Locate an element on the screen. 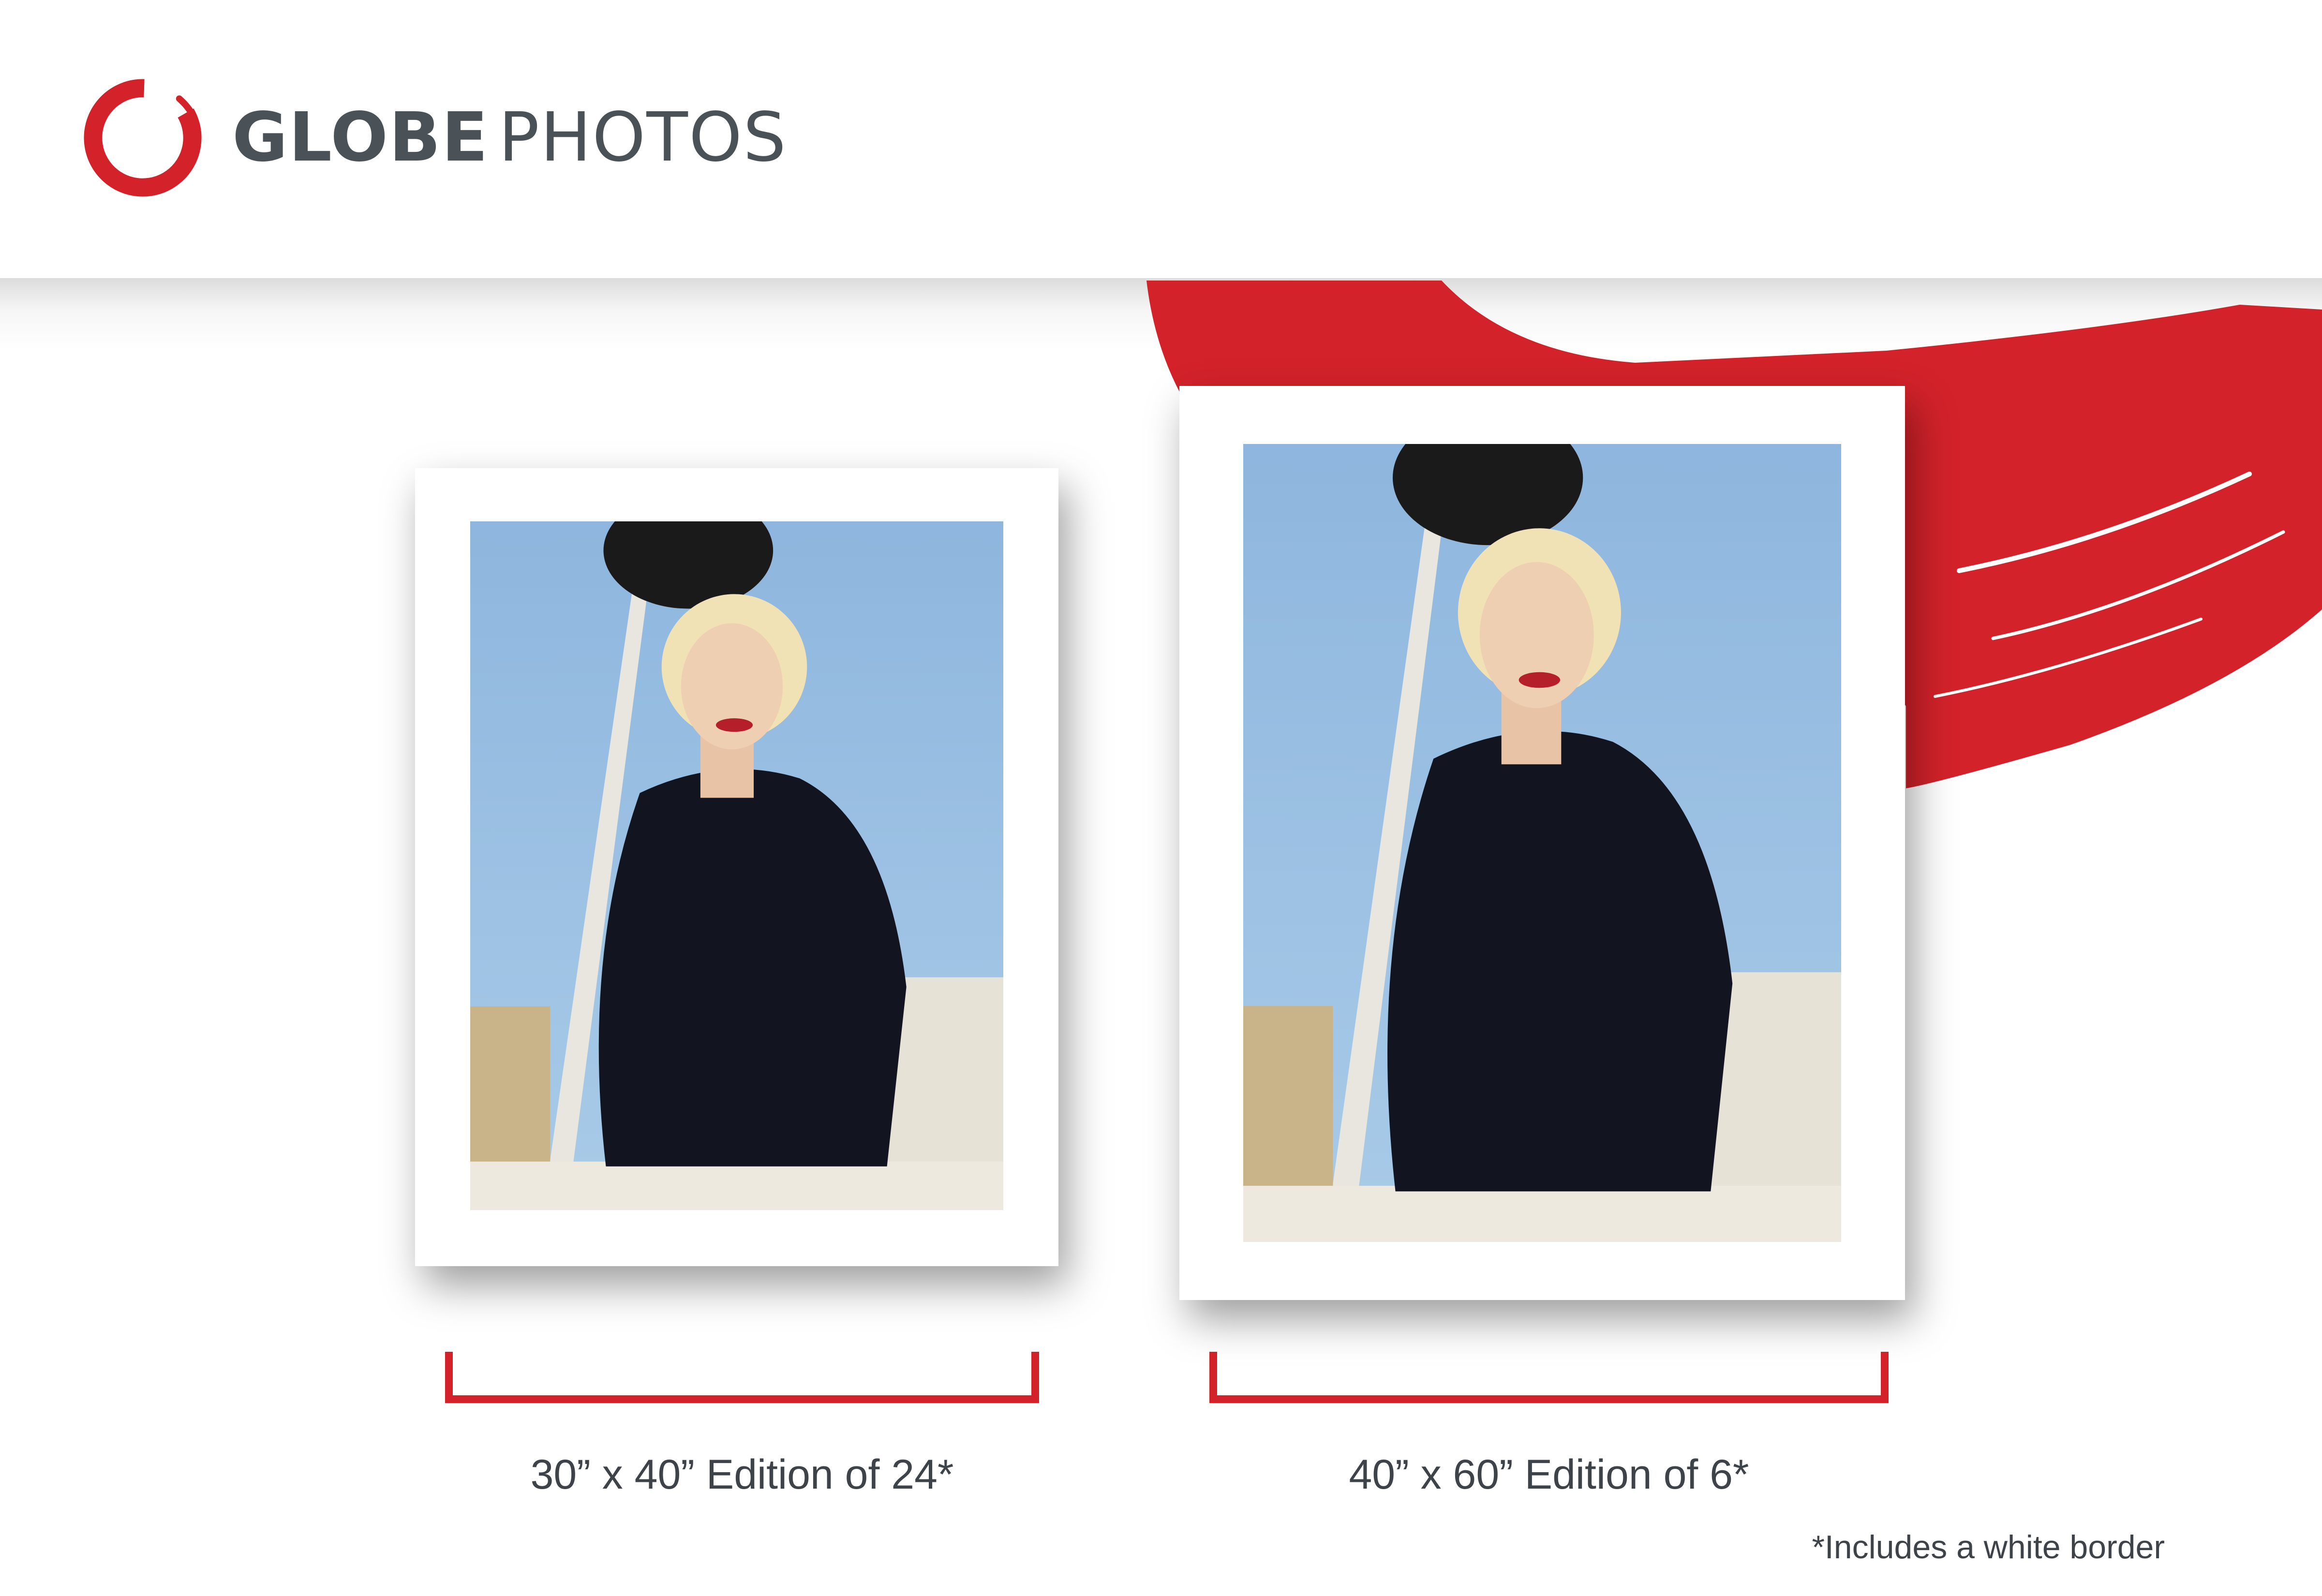 Image resolution: width=2322 pixels, height=1596 pixels. brand-name-bold: GLOBE is located at coordinates (360, 137).